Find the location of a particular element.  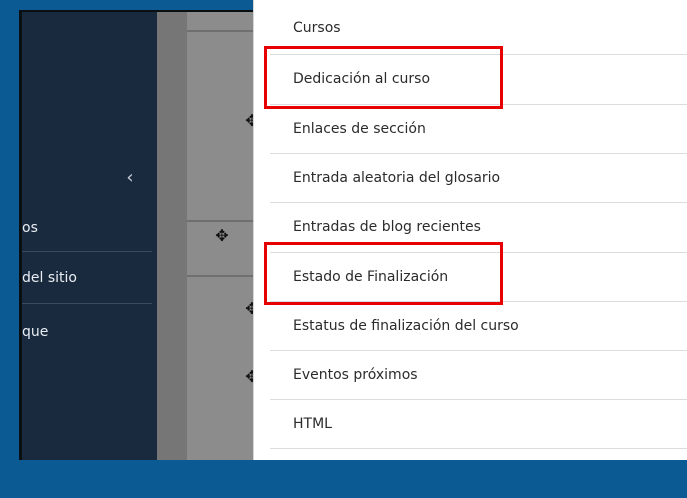

menu-item-label: Estado de Finalización is located at coordinates (371, 277).